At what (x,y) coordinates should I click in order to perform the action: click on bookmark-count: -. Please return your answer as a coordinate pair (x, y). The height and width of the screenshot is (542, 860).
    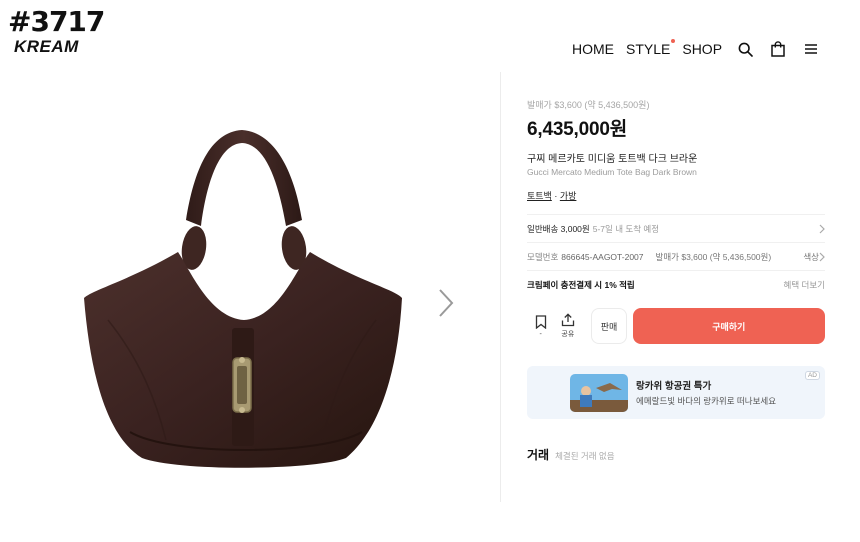
    Looking at the image, I should click on (540, 334).